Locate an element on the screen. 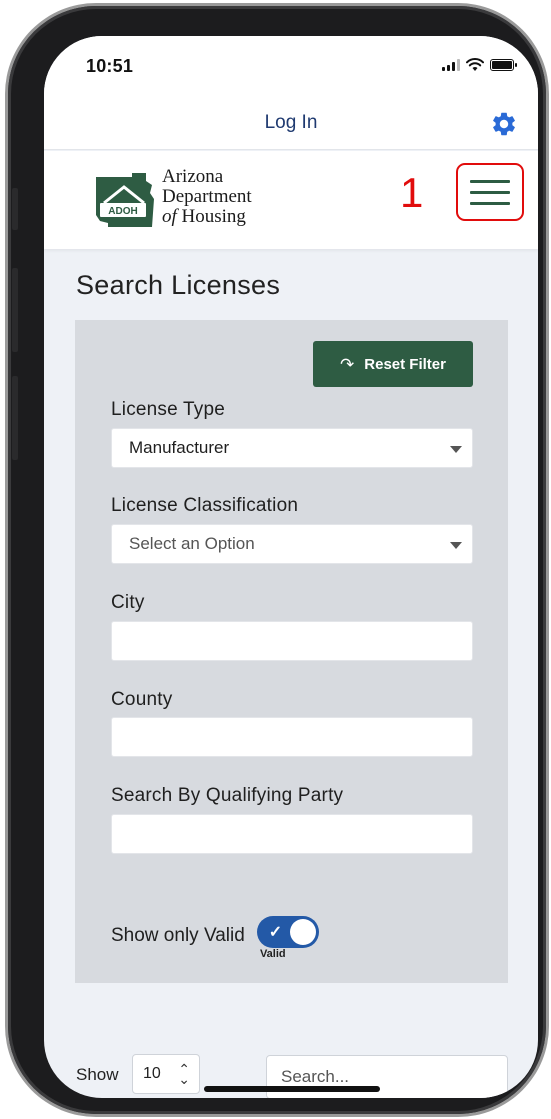 The image size is (551, 1119). gear-icon is located at coordinates (504, 124).